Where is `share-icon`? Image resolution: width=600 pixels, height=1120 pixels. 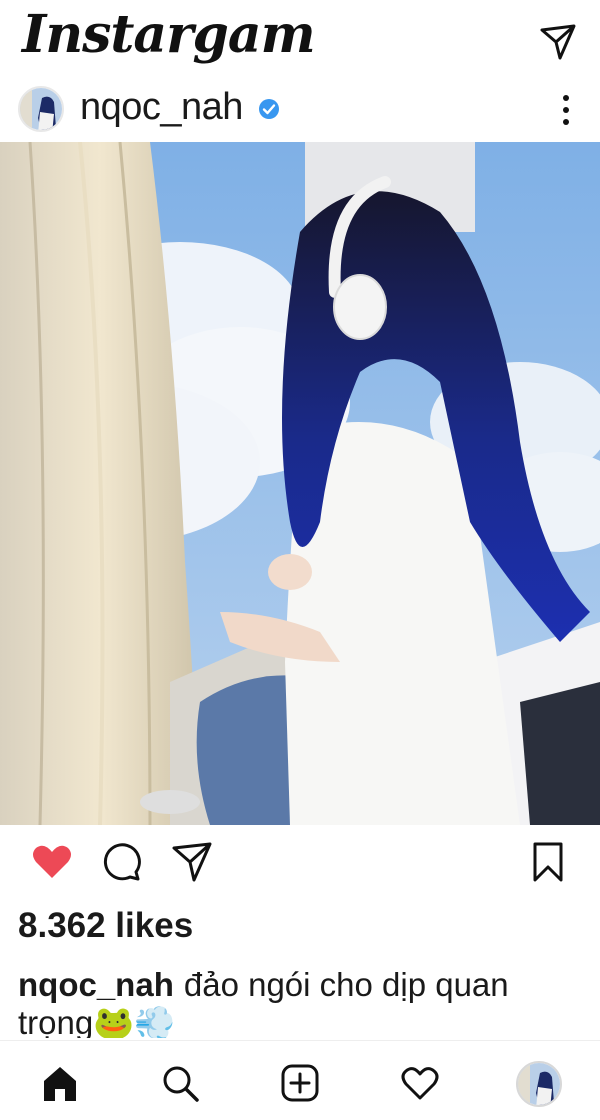 share-icon is located at coordinates (192, 862).